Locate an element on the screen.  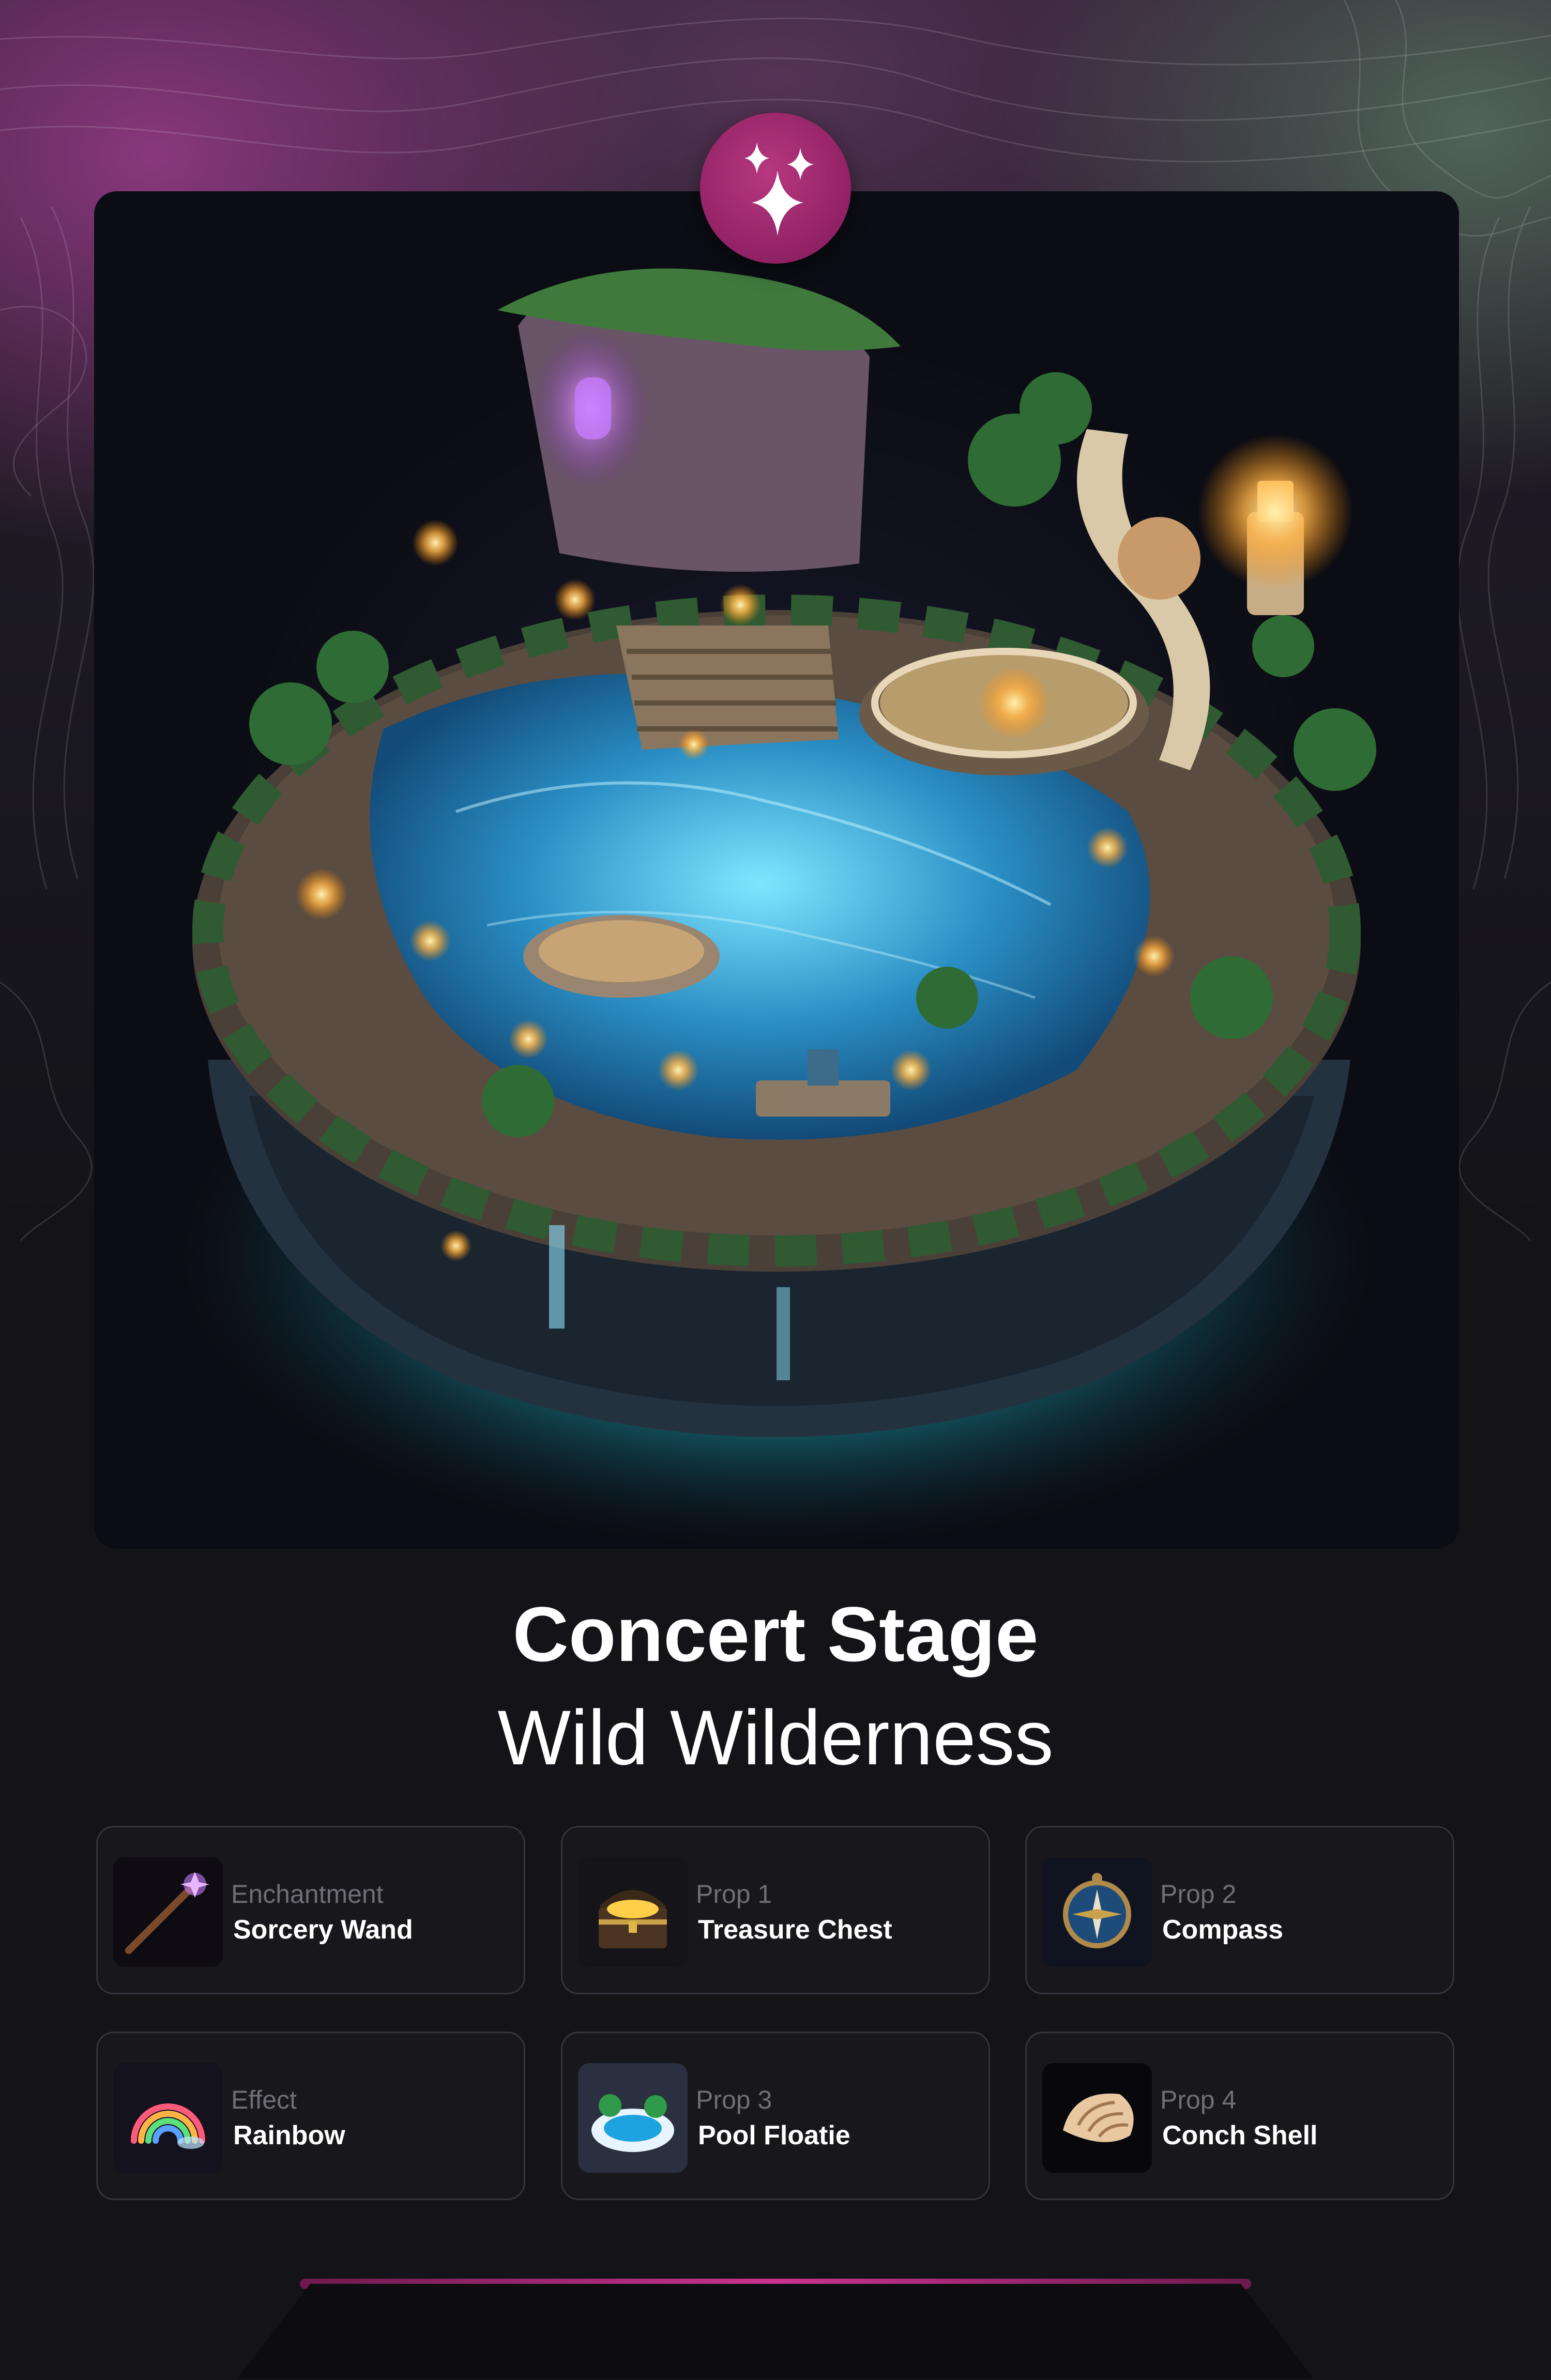
pool-floatie-icon is located at coordinates (633, 2118).